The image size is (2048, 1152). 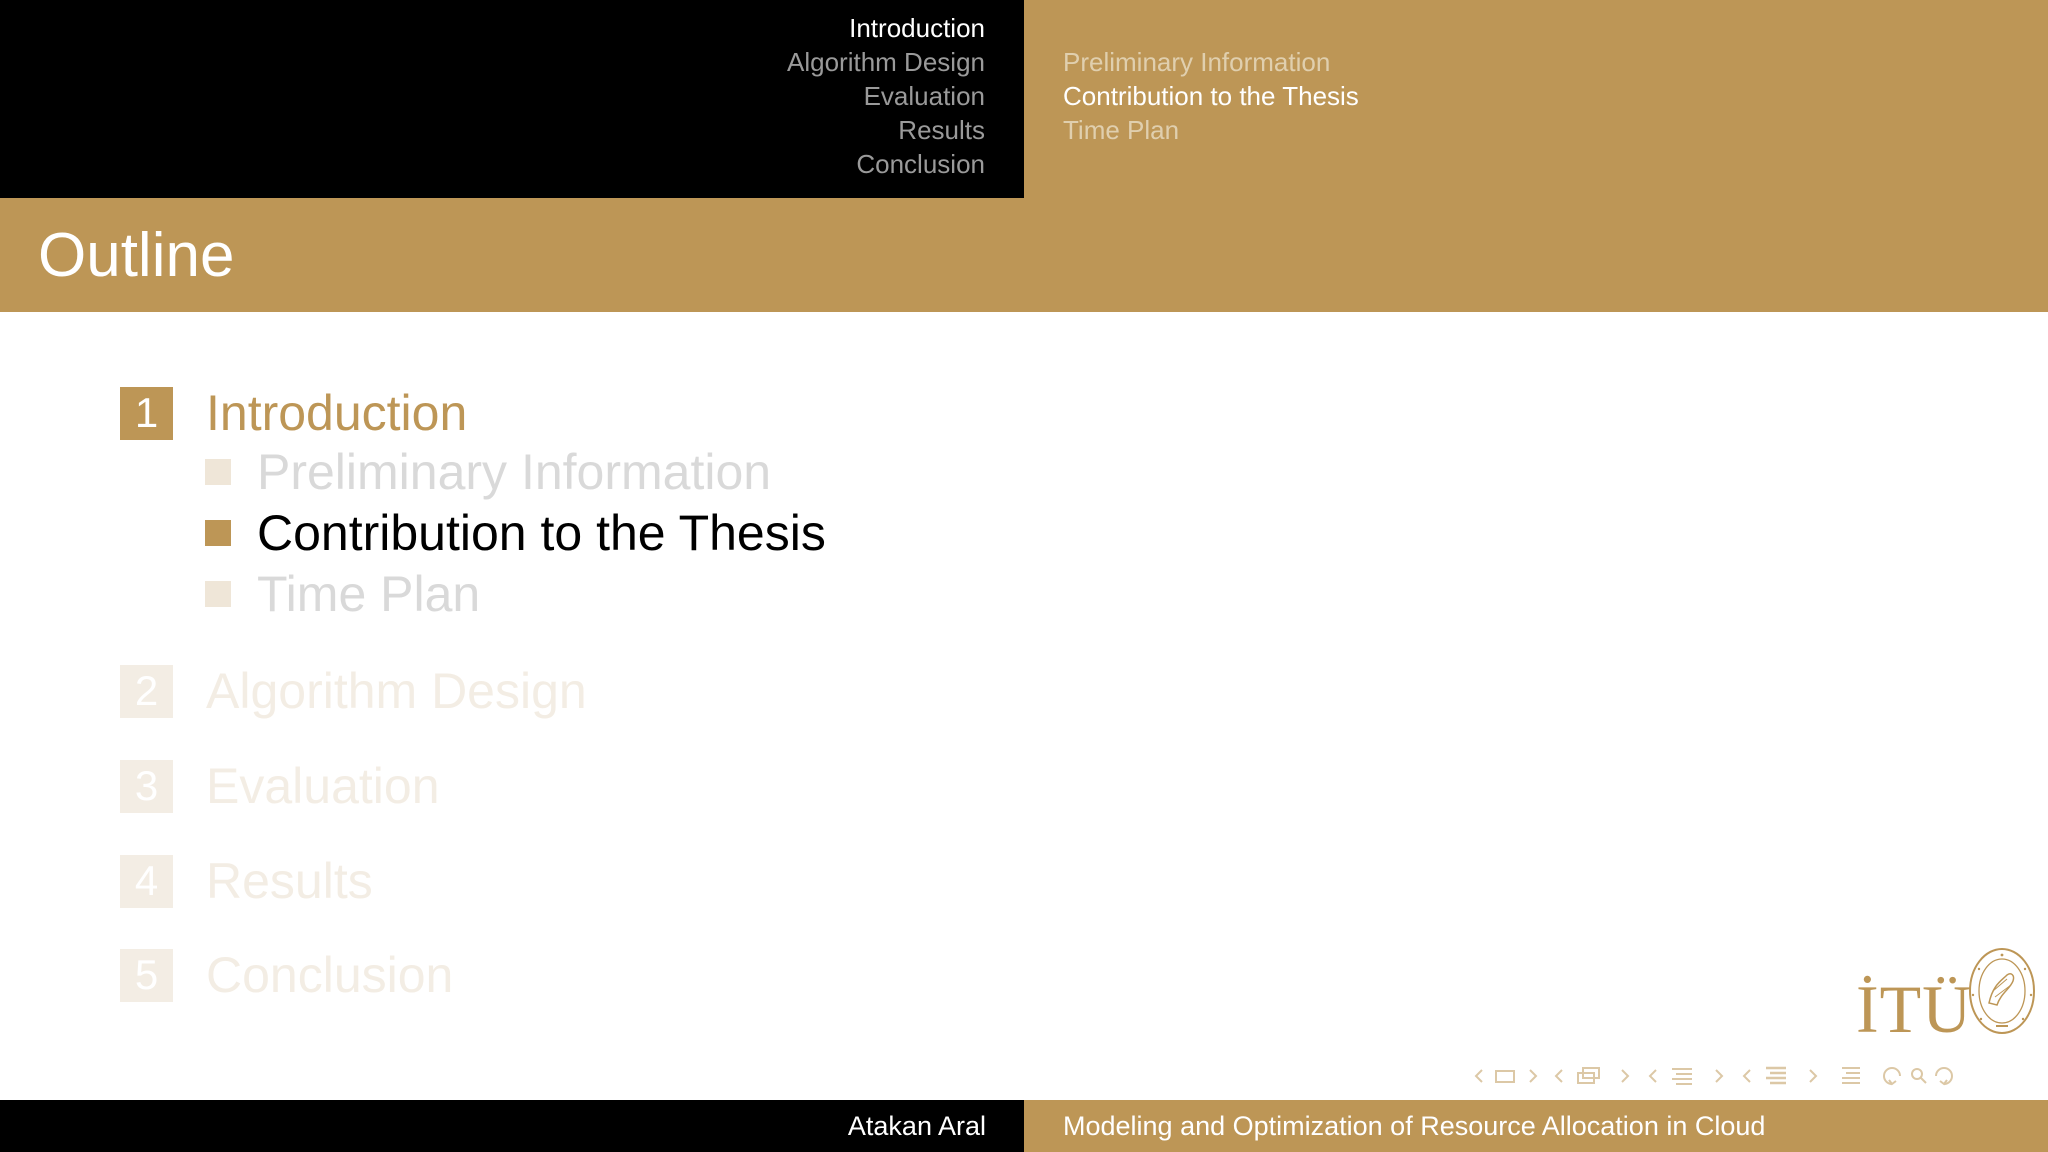 What do you see at coordinates (146, 413) in the screenshot?
I see `section-number-badge: 1` at bounding box center [146, 413].